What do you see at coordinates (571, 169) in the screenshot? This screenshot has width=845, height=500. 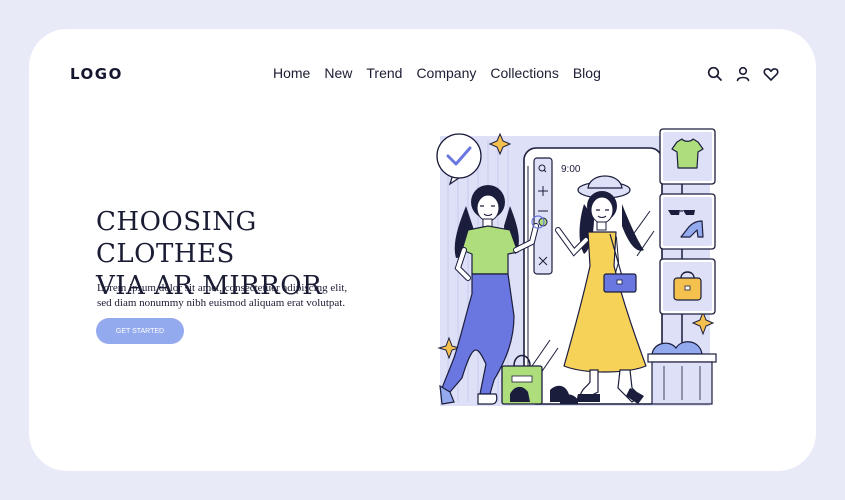 I see `mirror-time: 9:00` at bounding box center [571, 169].